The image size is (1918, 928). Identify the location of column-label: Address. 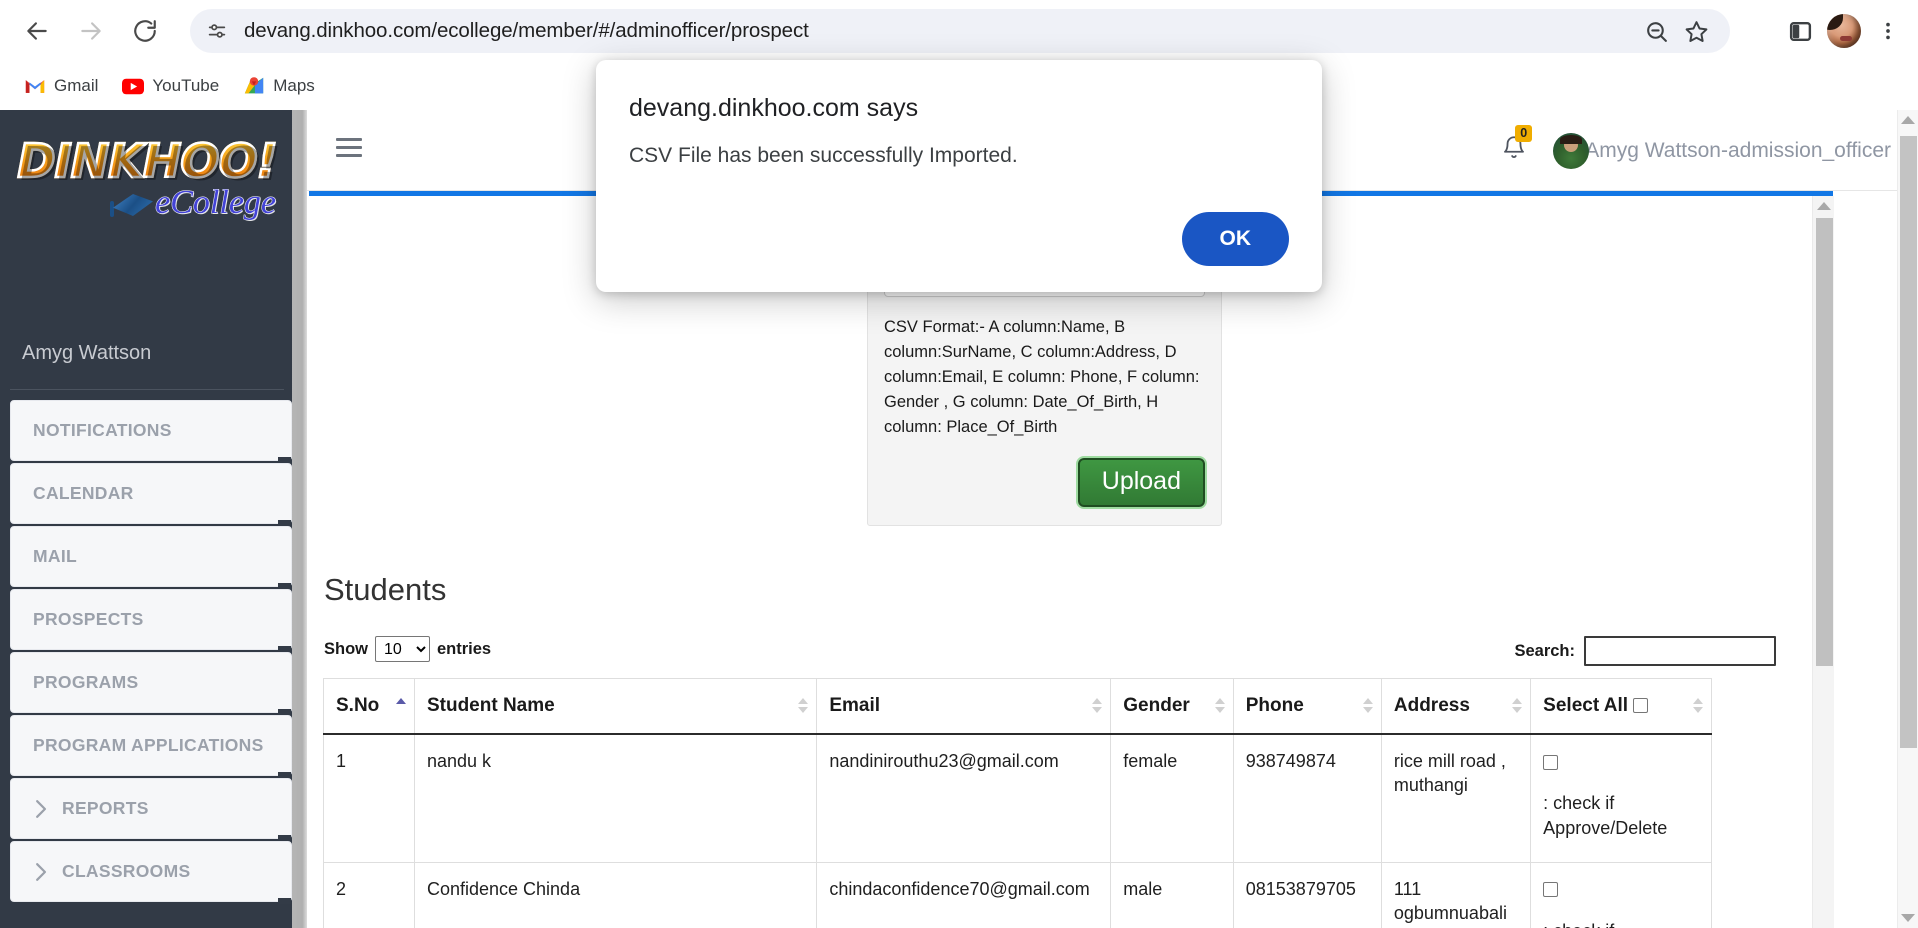
(1431, 705).